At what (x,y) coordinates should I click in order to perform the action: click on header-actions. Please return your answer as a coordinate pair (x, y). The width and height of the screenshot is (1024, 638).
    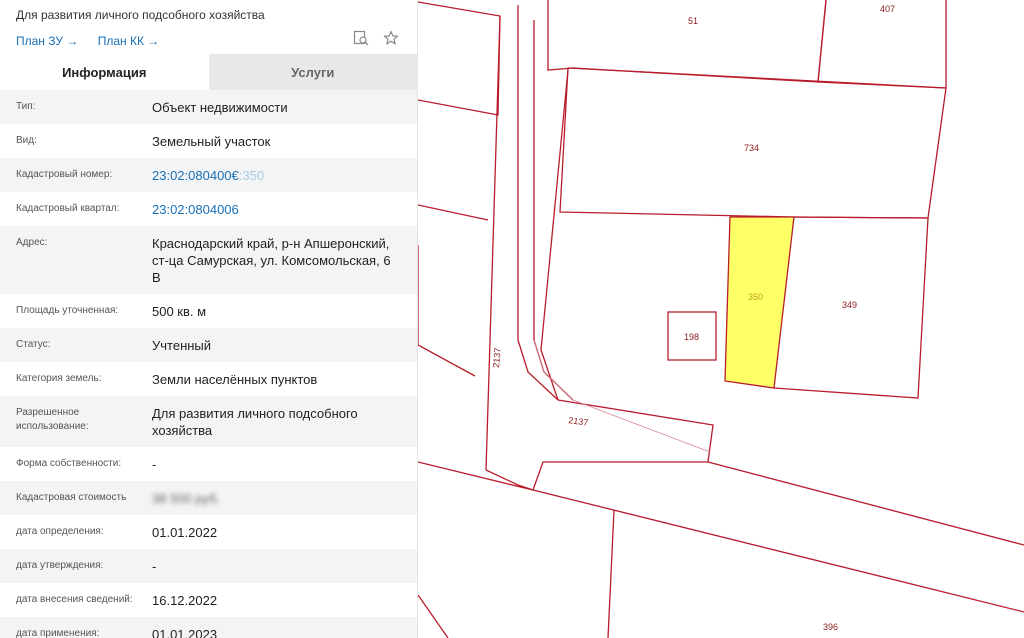
    Looking at the image, I should click on (376, 38).